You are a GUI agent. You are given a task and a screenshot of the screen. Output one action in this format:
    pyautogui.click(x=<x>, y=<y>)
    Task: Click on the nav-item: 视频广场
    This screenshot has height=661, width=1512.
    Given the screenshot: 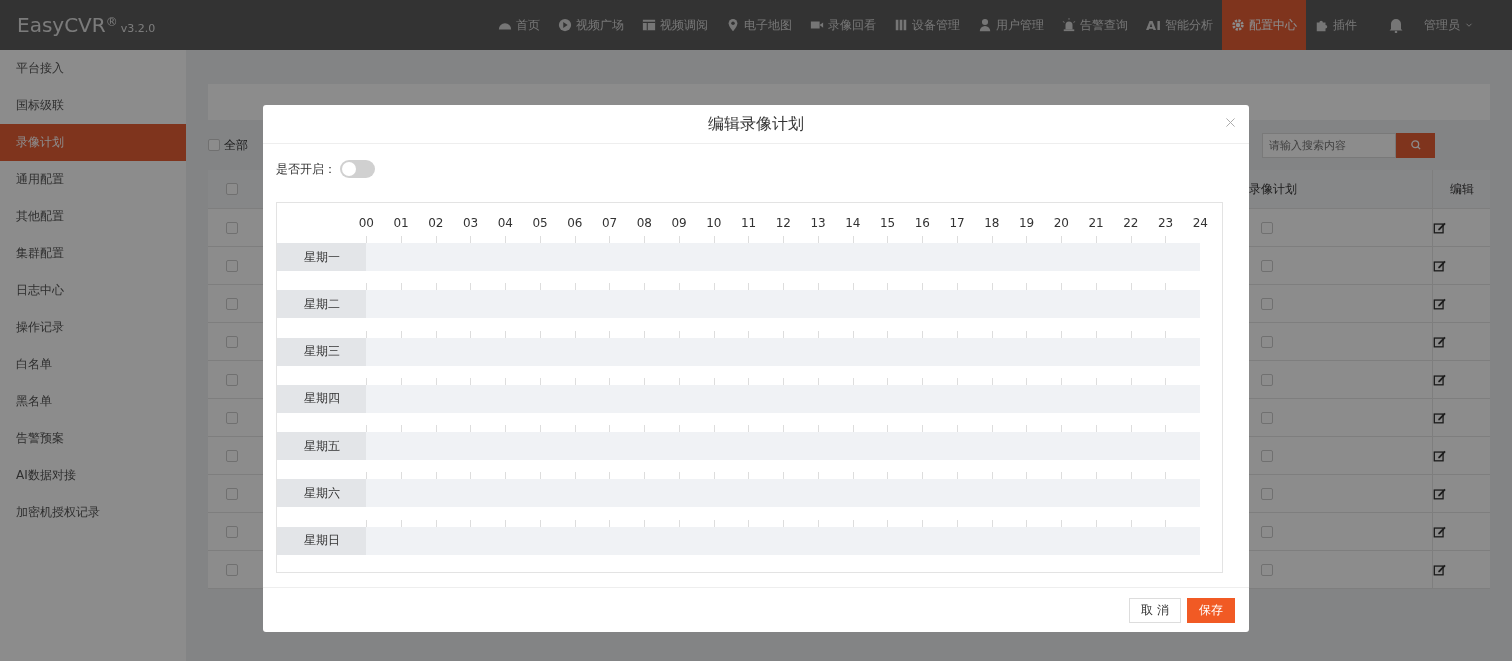 What is the action you would take?
    pyautogui.click(x=591, y=25)
    